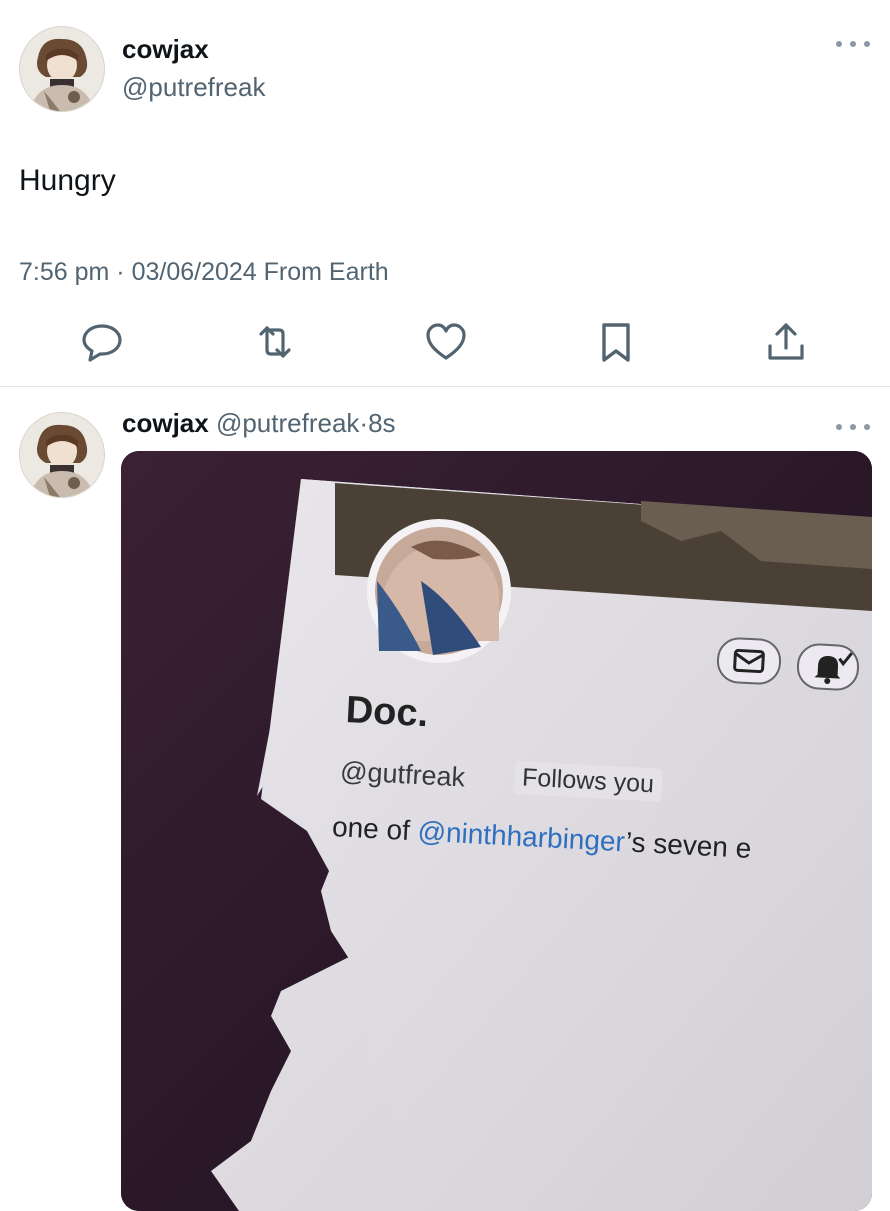 The image size is (890, 1211). I want to click on like-icon, so click(446, 342).